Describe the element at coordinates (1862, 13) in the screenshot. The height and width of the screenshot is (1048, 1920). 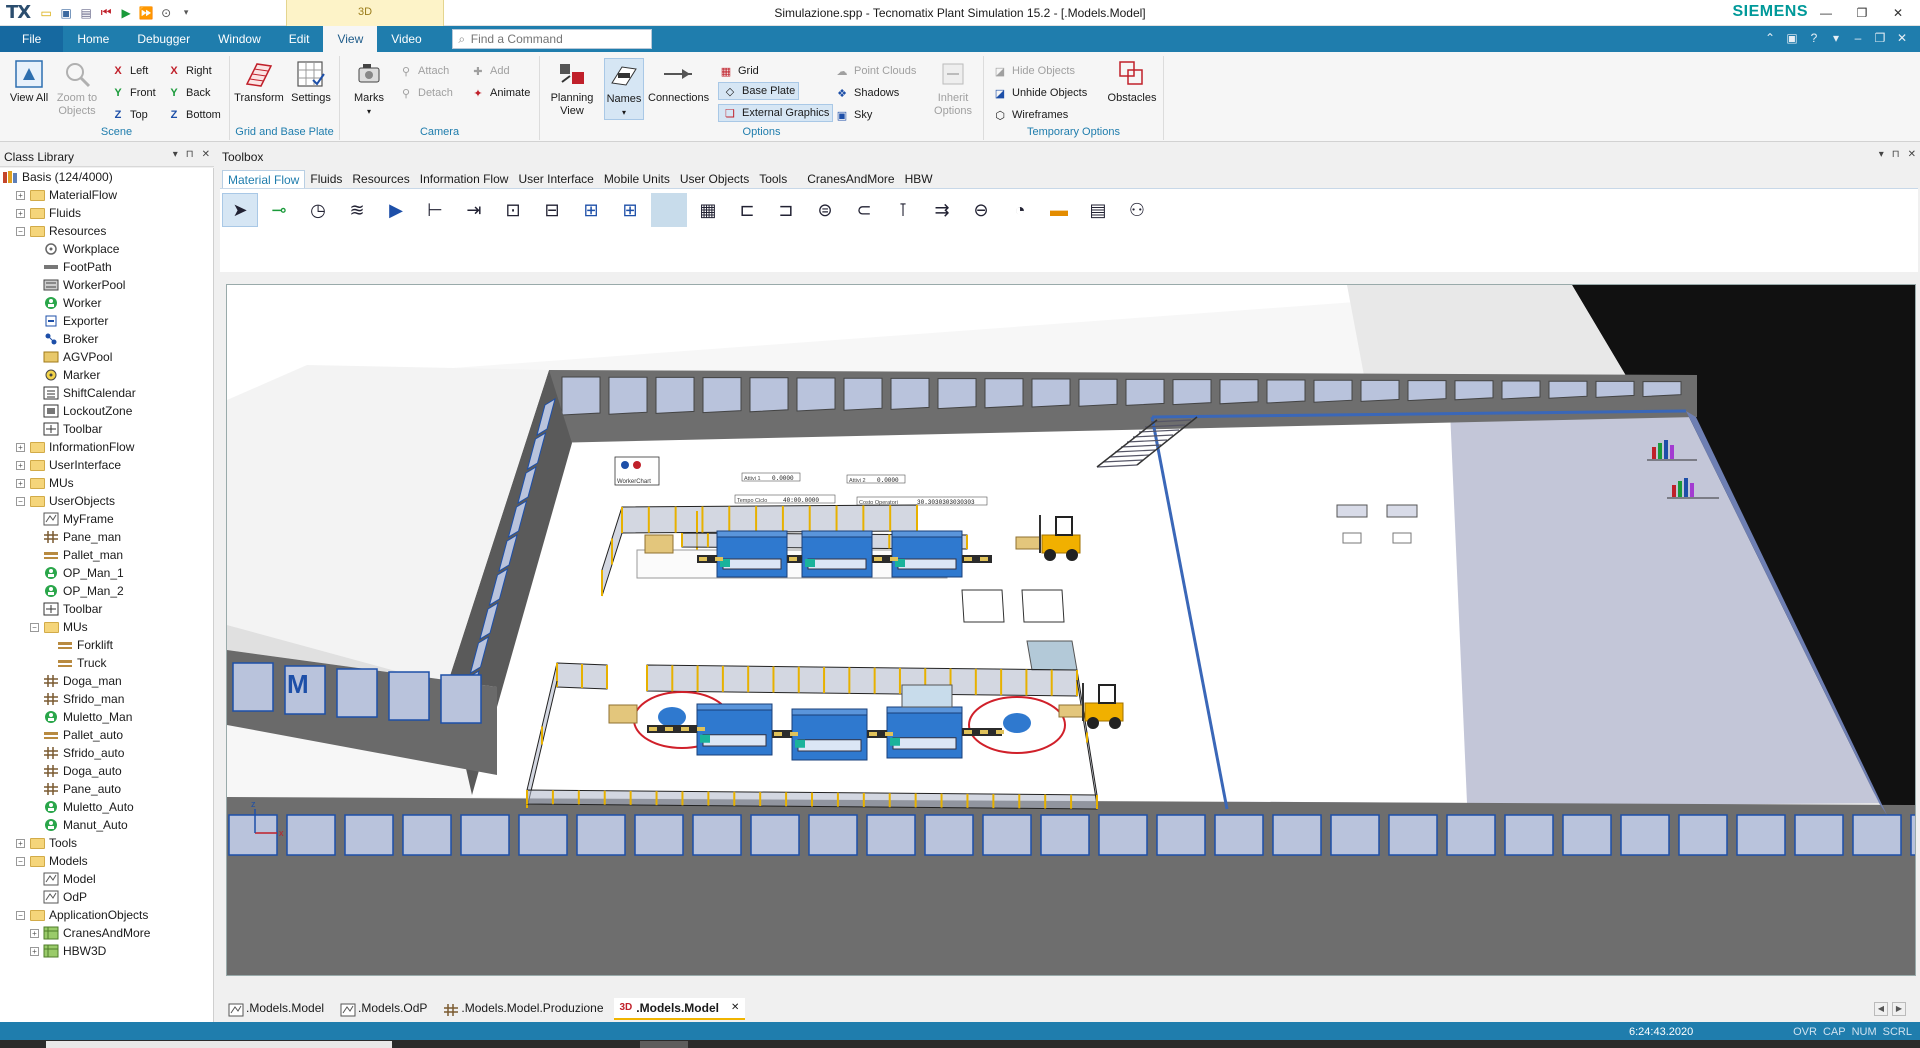
I see `restore-icon: ❐` at that location.